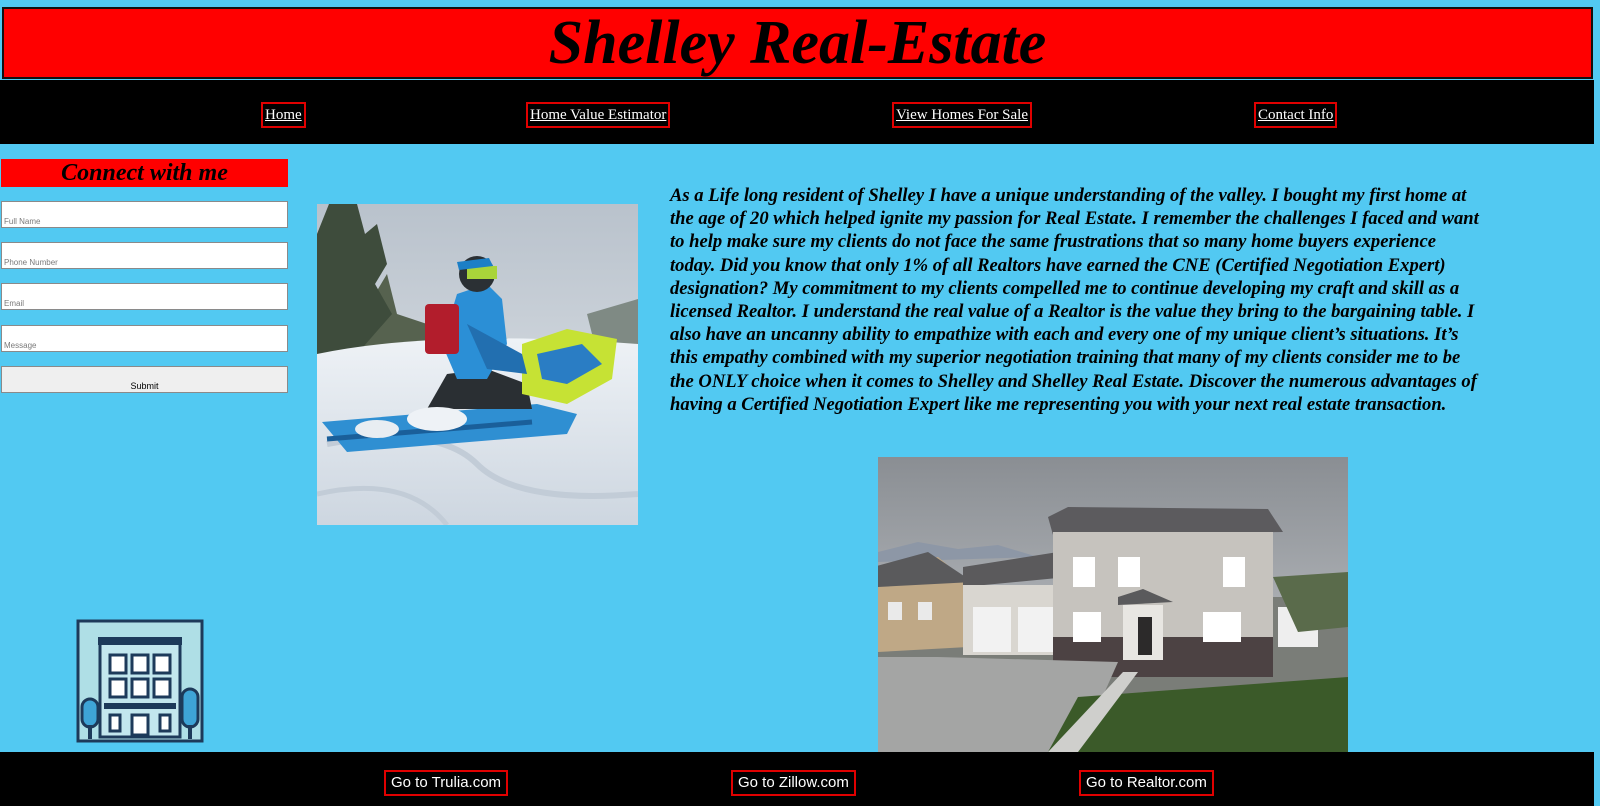 The width and height of the screenshot is (1600, 806). Describe the element at coordinates (446, 783) in the screenshot. I see `trulia-link: Go to Trulia.com` at that location.